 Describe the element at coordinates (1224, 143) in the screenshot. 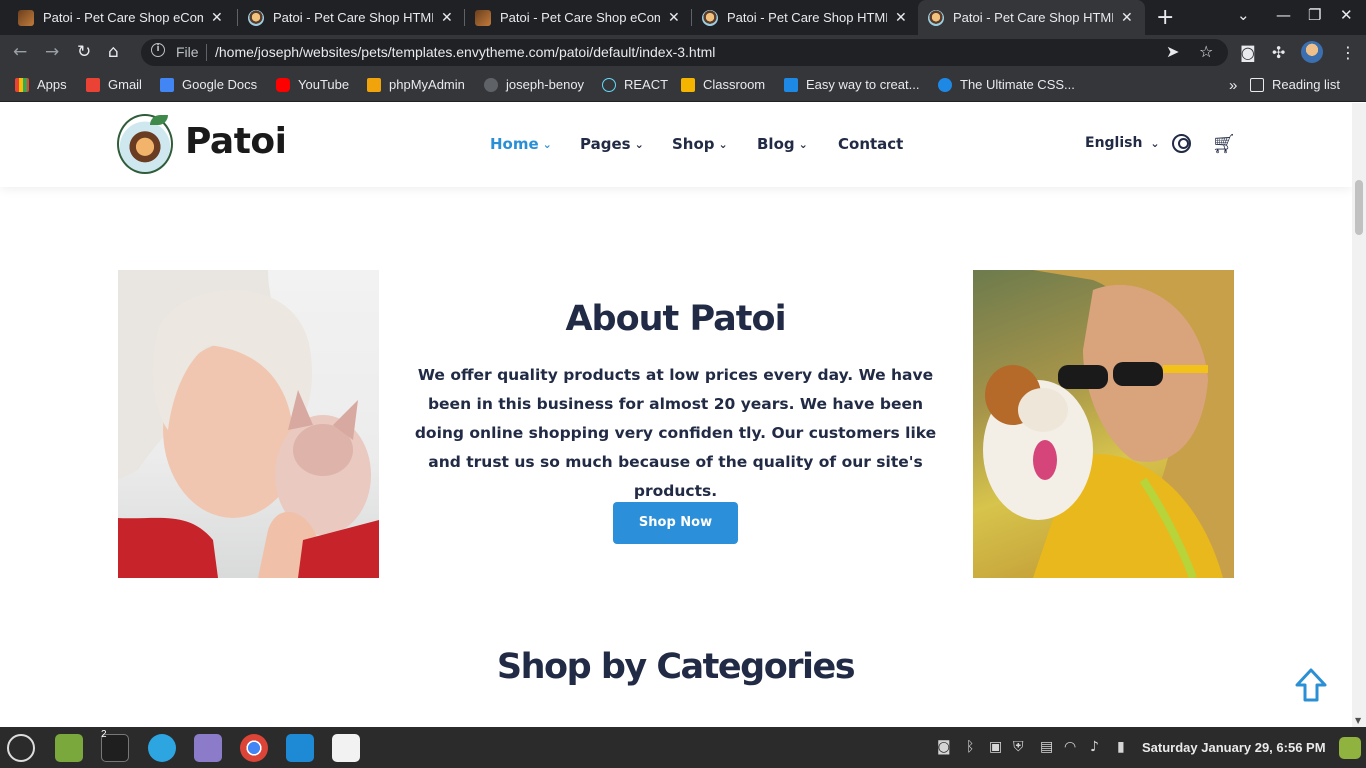

I see `shopping-cart-icon: 🛒︎` at that location.